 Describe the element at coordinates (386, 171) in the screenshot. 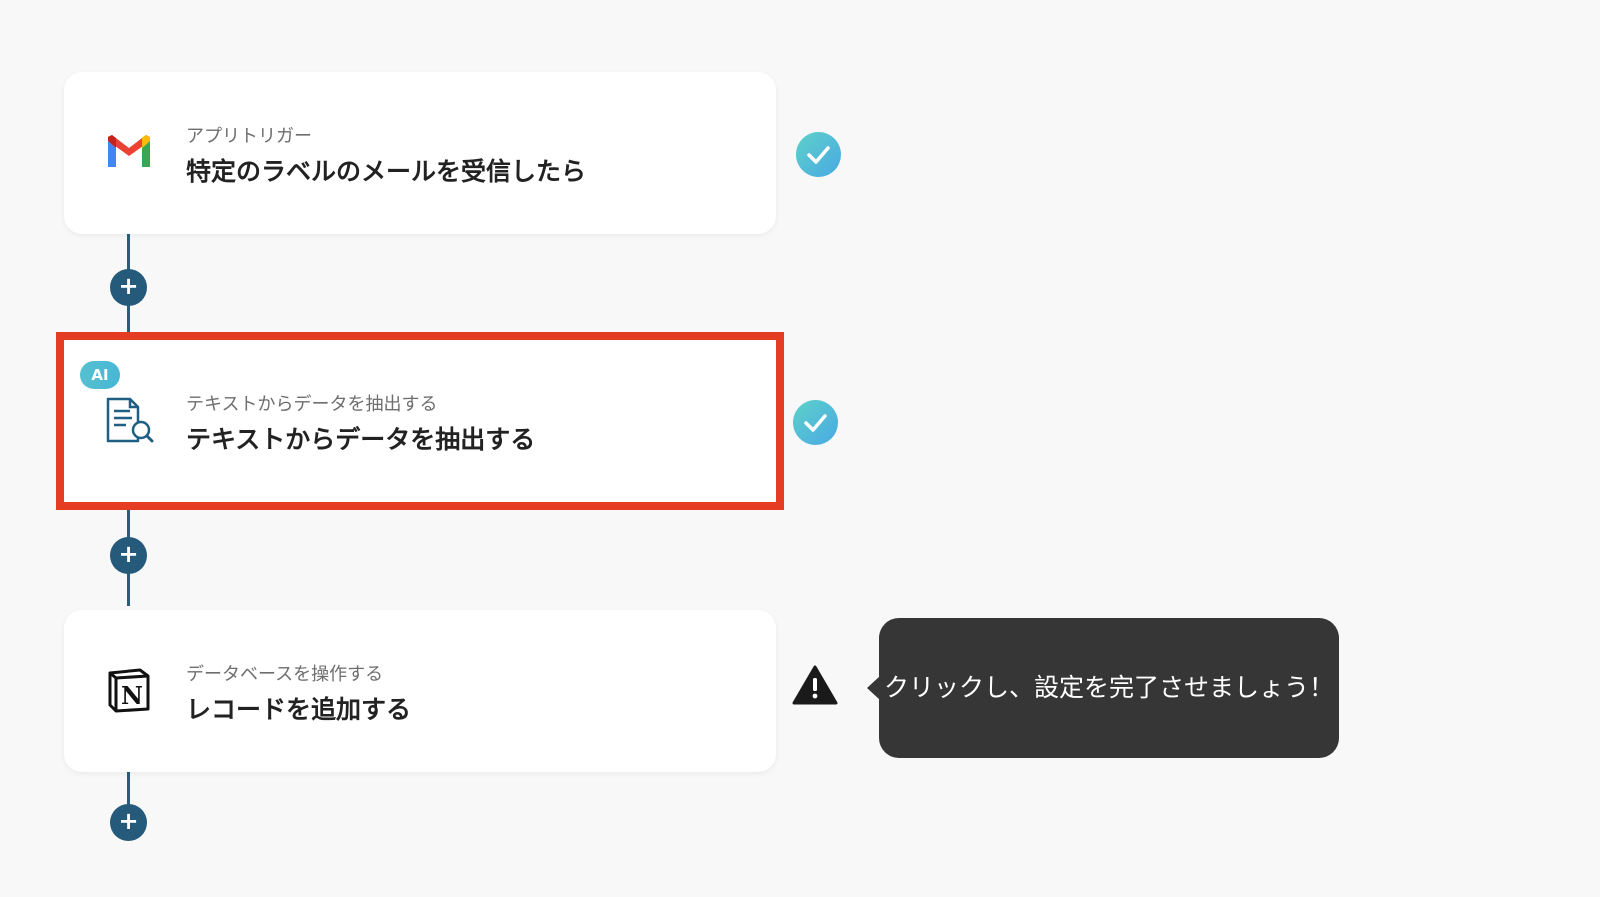

I see `step-title: 特定のラベルのメールを受信したら` at that location.